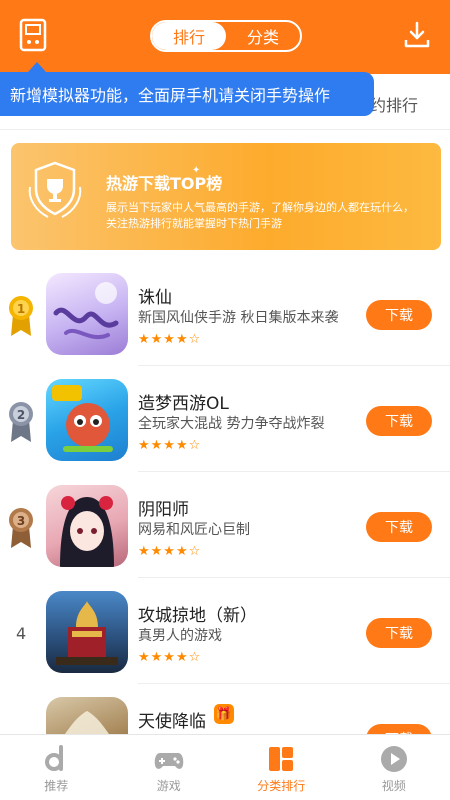  What do you see at coordinates (54, 758) in the screenshot?
I see `recommend-icon` at bounding box center [54, 758].